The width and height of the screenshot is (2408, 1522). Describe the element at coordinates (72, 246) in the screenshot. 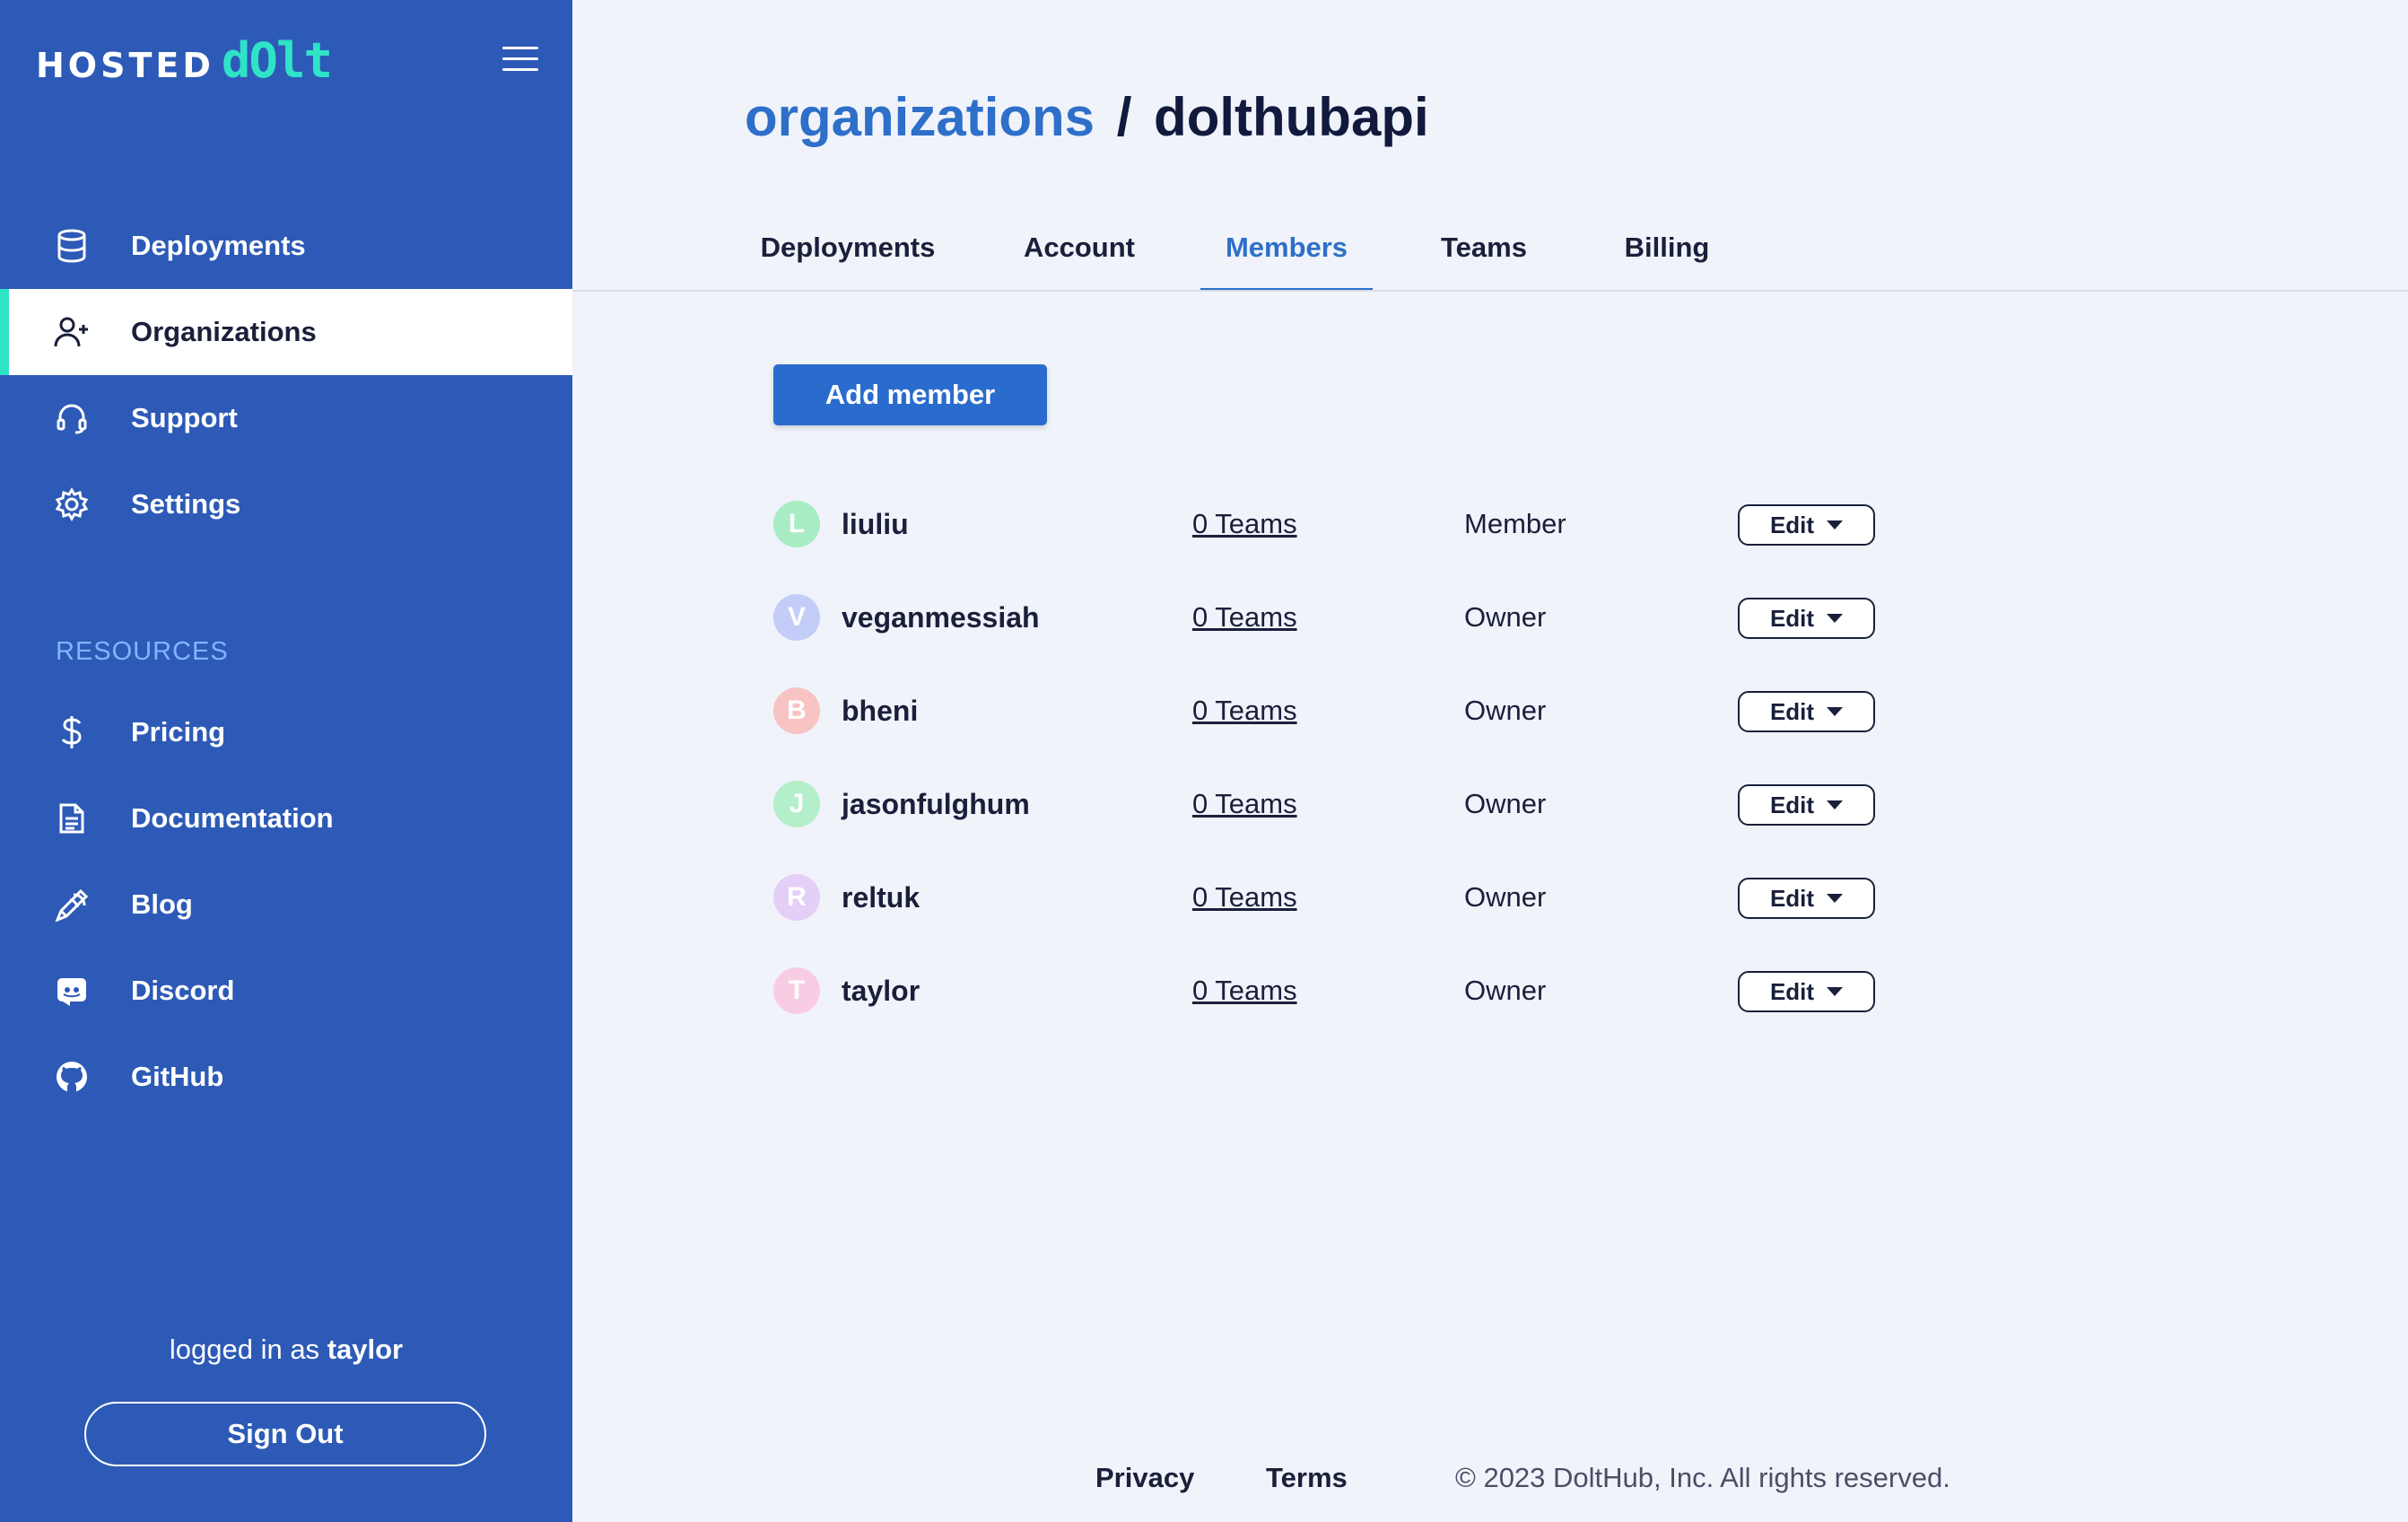

I see `database-icon` at that location.